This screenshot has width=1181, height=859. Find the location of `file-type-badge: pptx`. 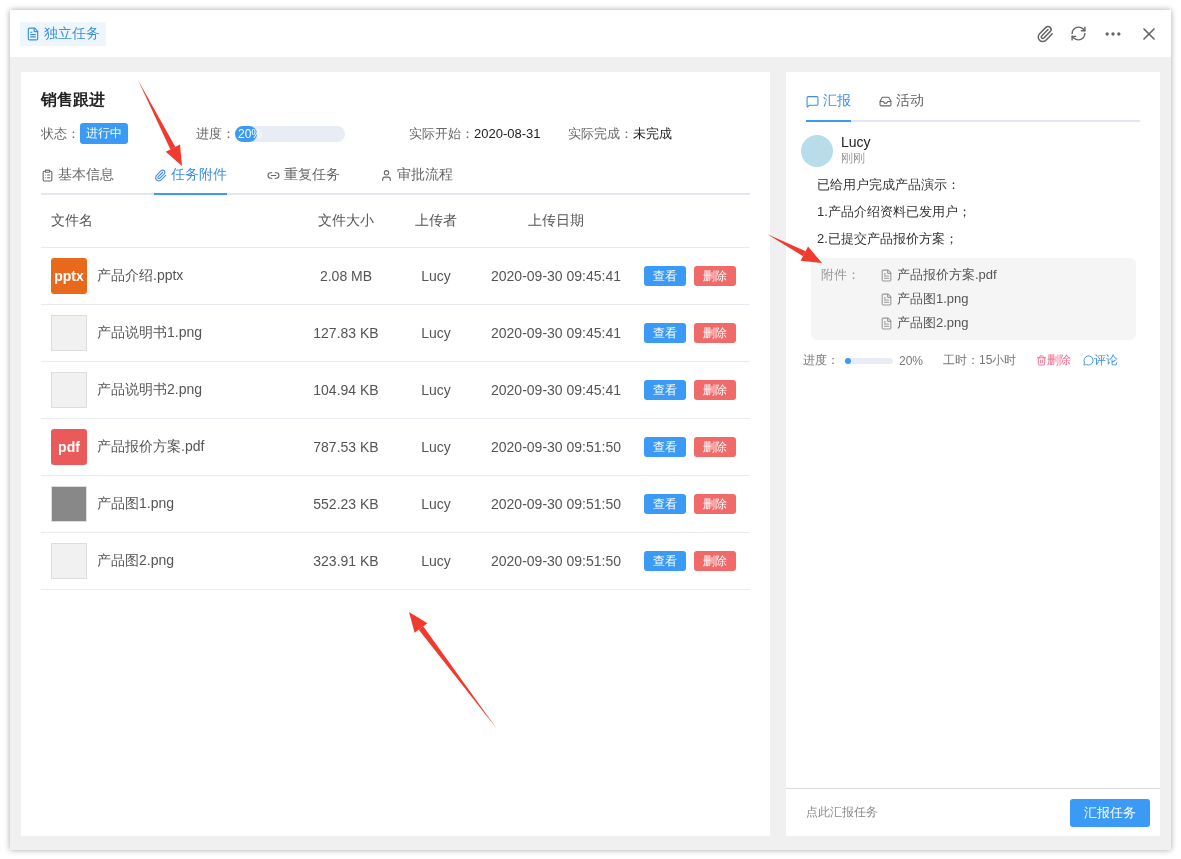

file-type-badge: pptx is located at coordinates (69, 276).